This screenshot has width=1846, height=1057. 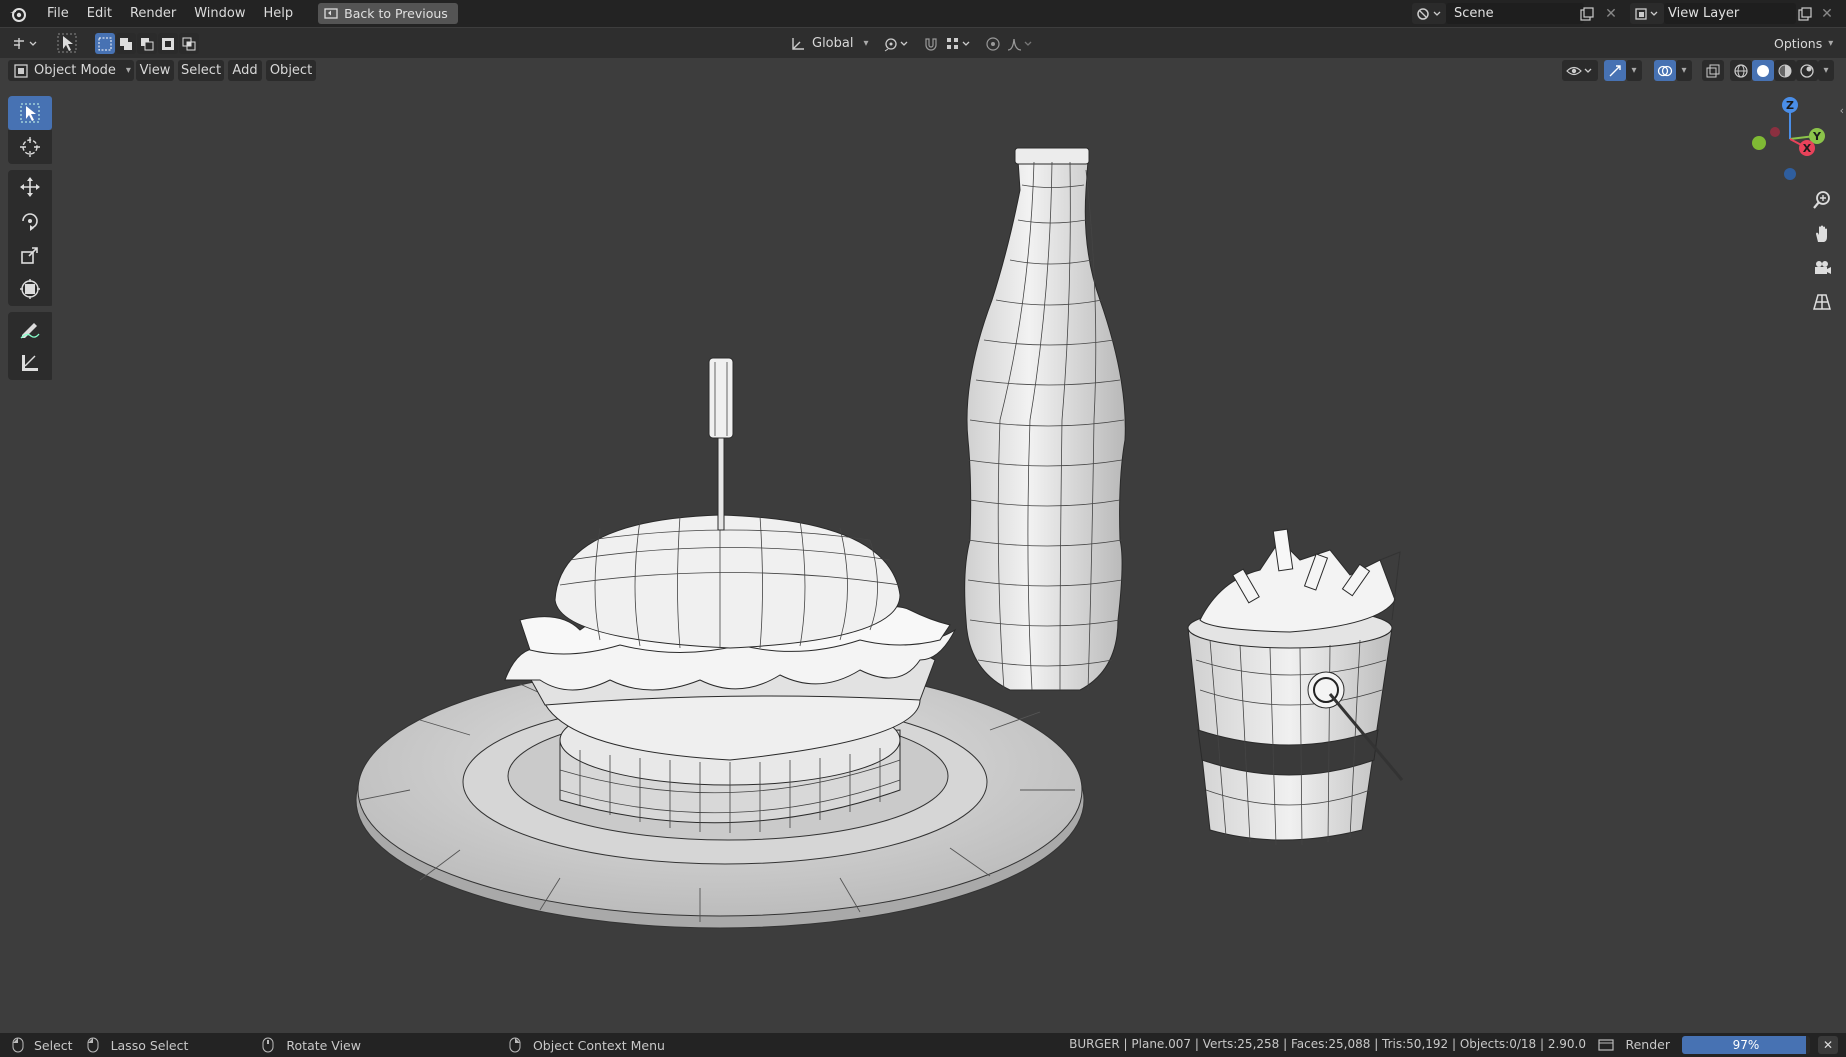 I want to click on shading-dropdown: ▾, so click(x=1826, y=70).